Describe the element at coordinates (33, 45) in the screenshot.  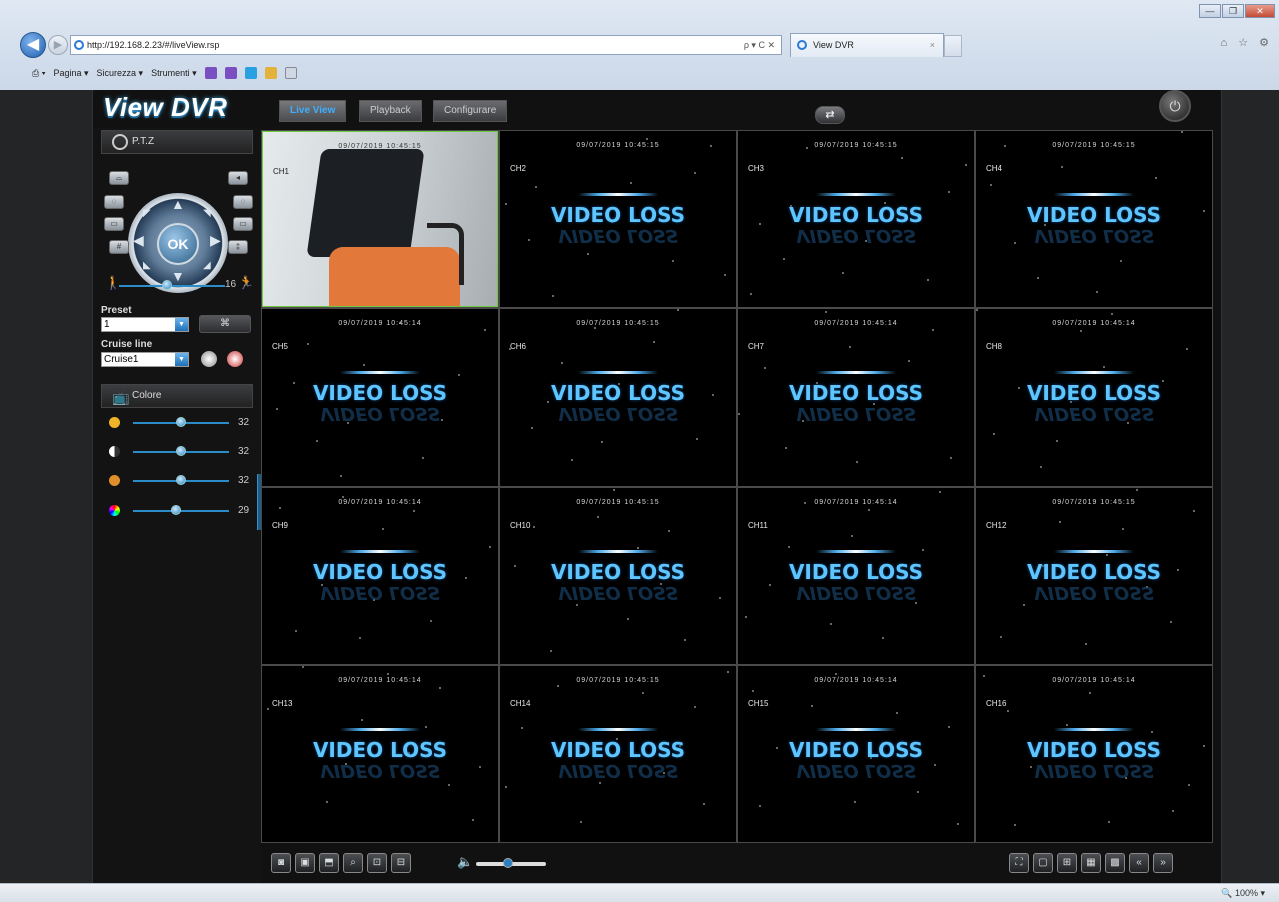
I see `back-button: ◀` at that location.